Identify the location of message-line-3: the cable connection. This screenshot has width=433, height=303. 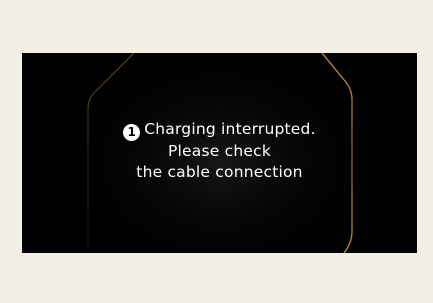
(219, 172).